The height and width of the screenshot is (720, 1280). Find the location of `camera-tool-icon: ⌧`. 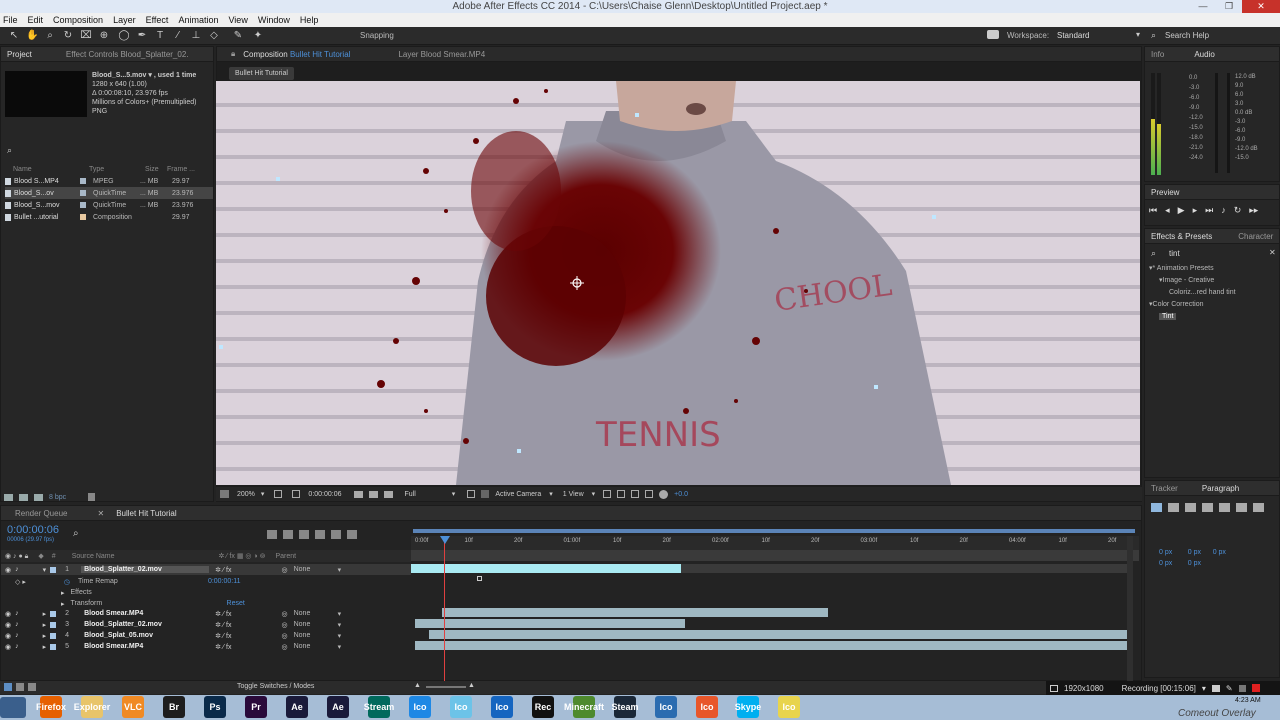

camera-tool-icon: ⌧ is located at coordinates (86, 36).